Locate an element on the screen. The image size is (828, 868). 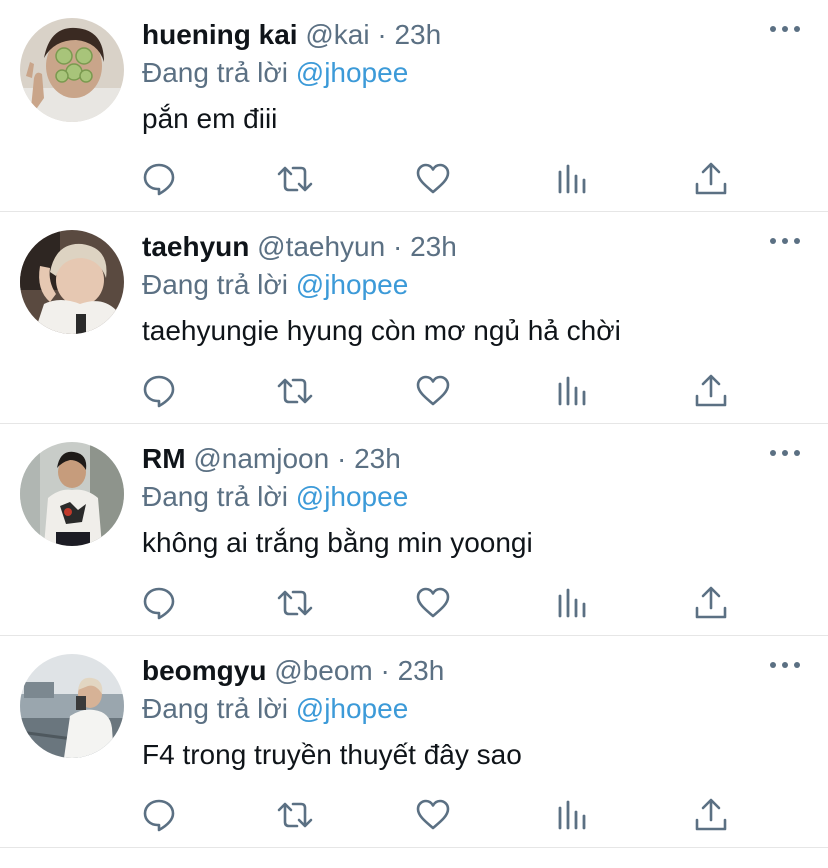
user-handle: @kai is located at coordinates (337, 34).